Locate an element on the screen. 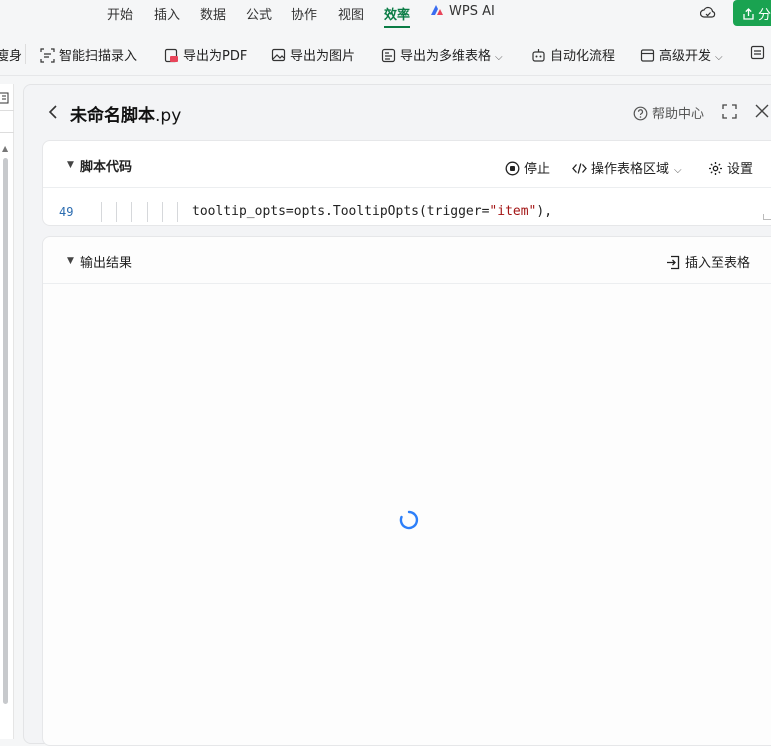 The image size is (771, 746). export-image-label: 导出为图片 is located at coordinates (323, 56).